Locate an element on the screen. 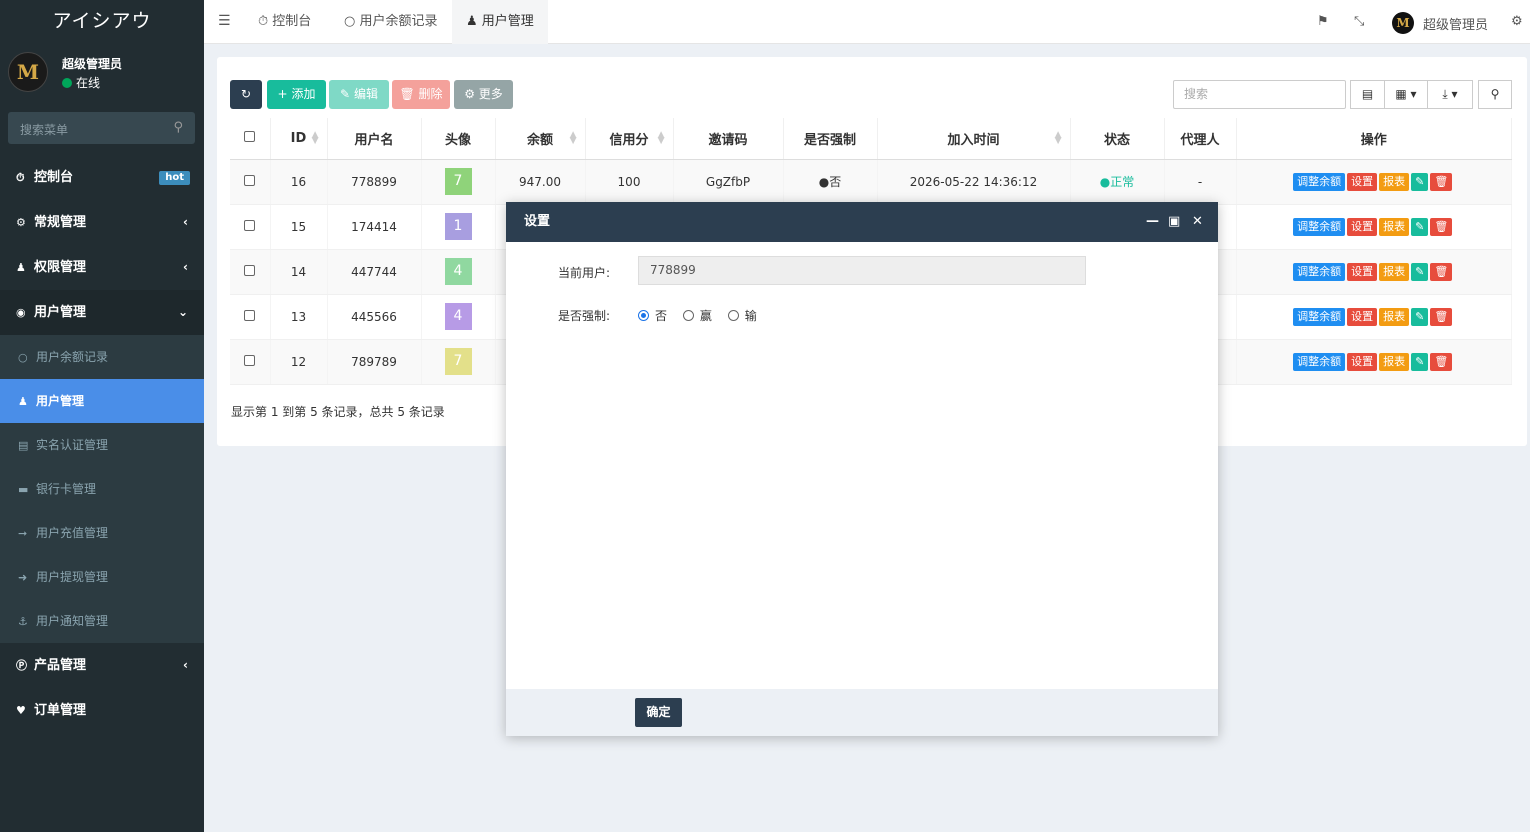 The image size is (1530, 832). refresh-button: ↻ is located at coordinates (246, 94).